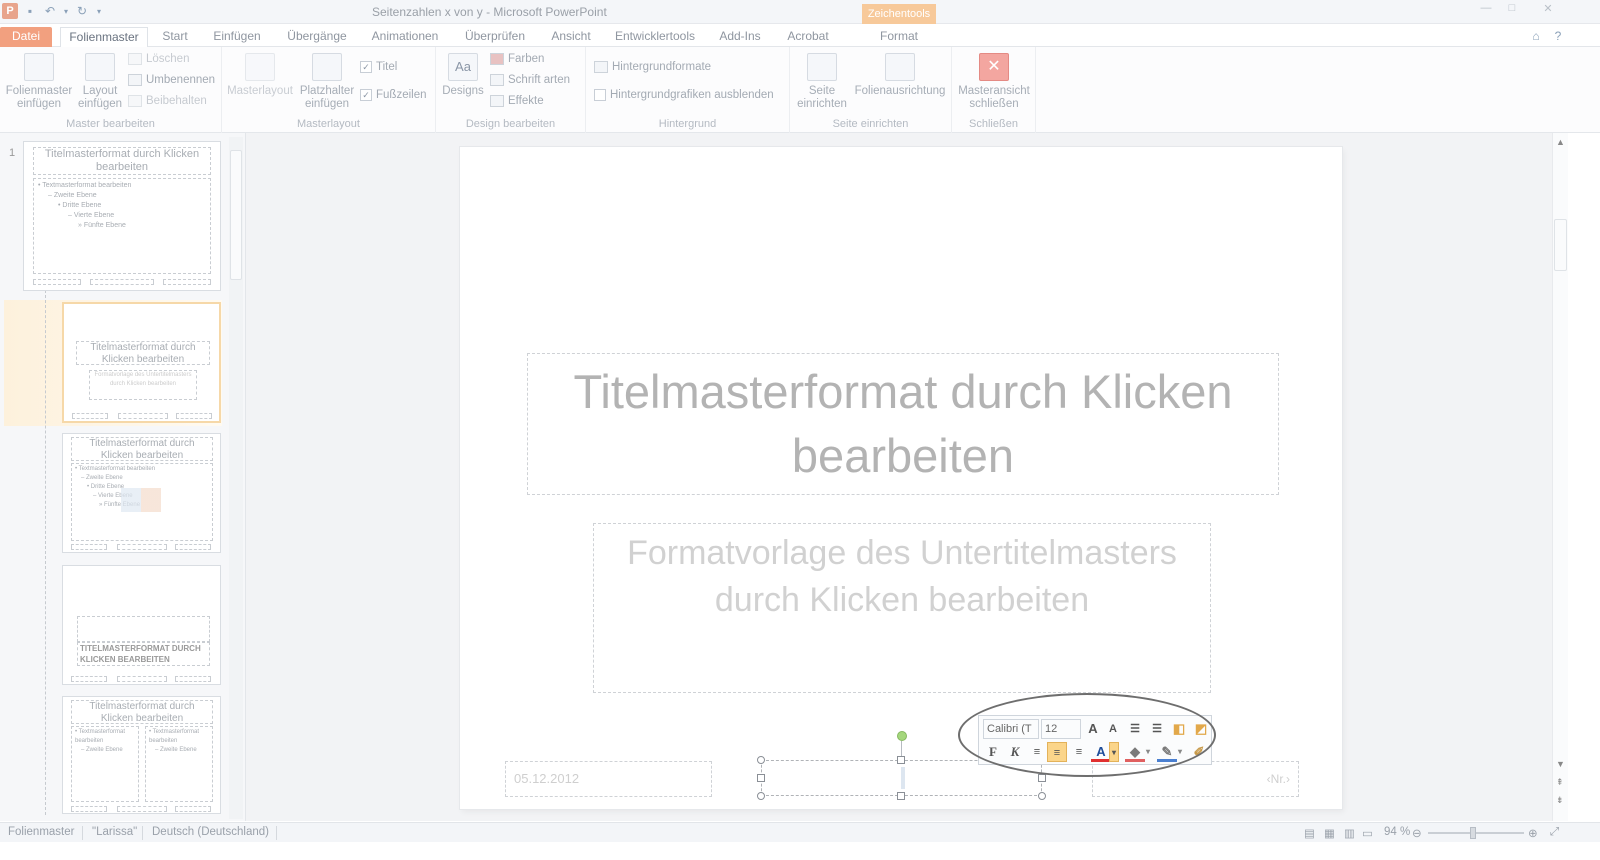 The height and width of the screenshot is (860, 1600). Describe the element at coordinates (158, 59) in the screenshot. I see `loeschen-button: Löschen` at that location.